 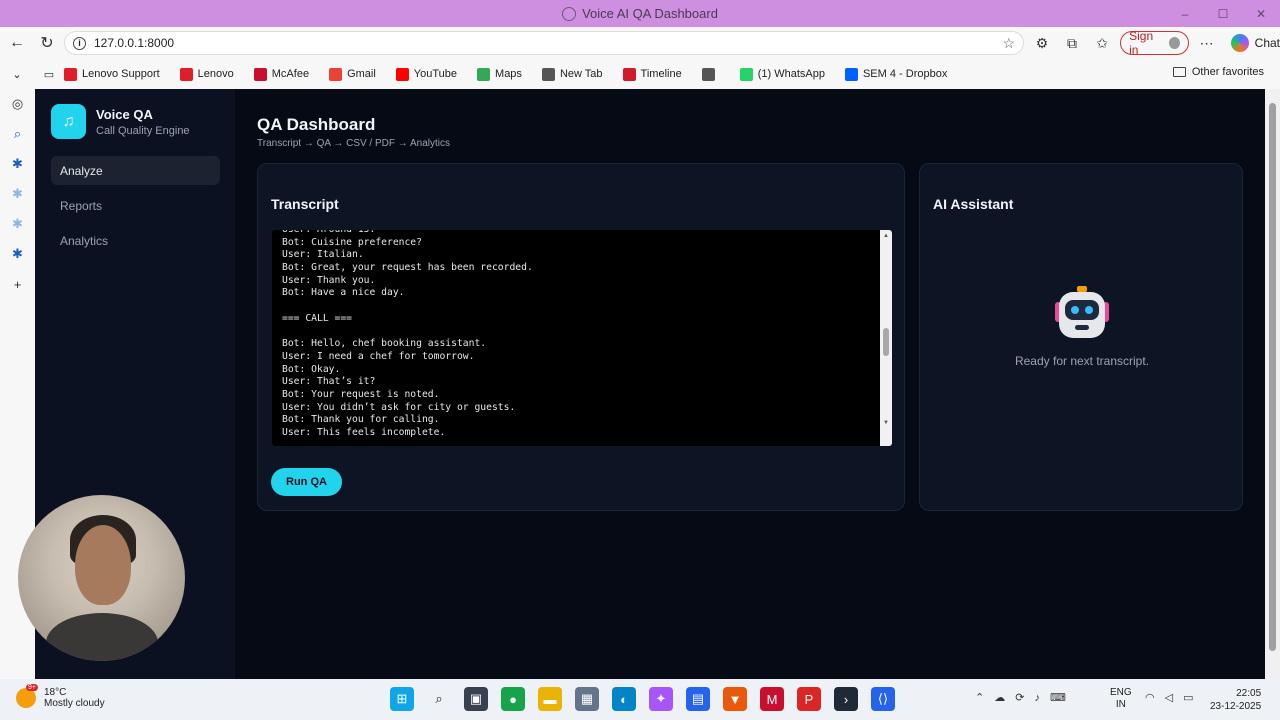 What do you see at coordinates (895, 74) in the screenshot?
I see `bookmark-item: SEM 4 - Dropbox` at bounding box center [895, 74].